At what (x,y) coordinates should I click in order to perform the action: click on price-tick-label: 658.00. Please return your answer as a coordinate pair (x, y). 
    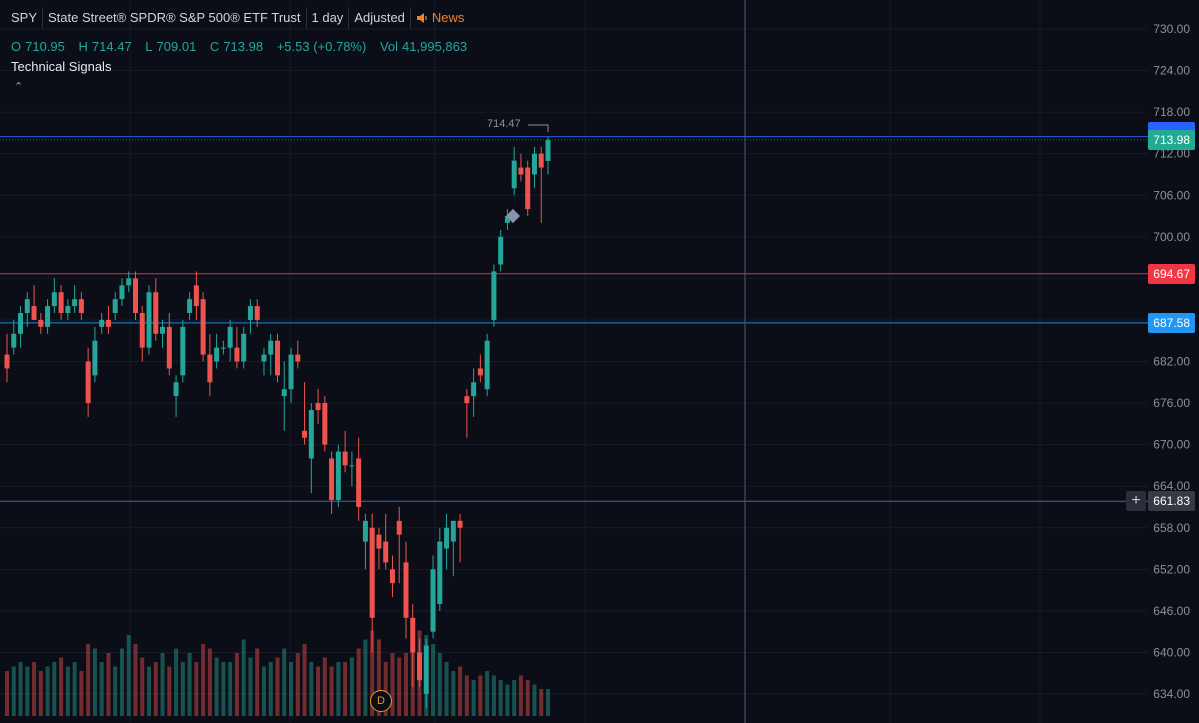
    Looking at the image, I should click on (1171, 528).